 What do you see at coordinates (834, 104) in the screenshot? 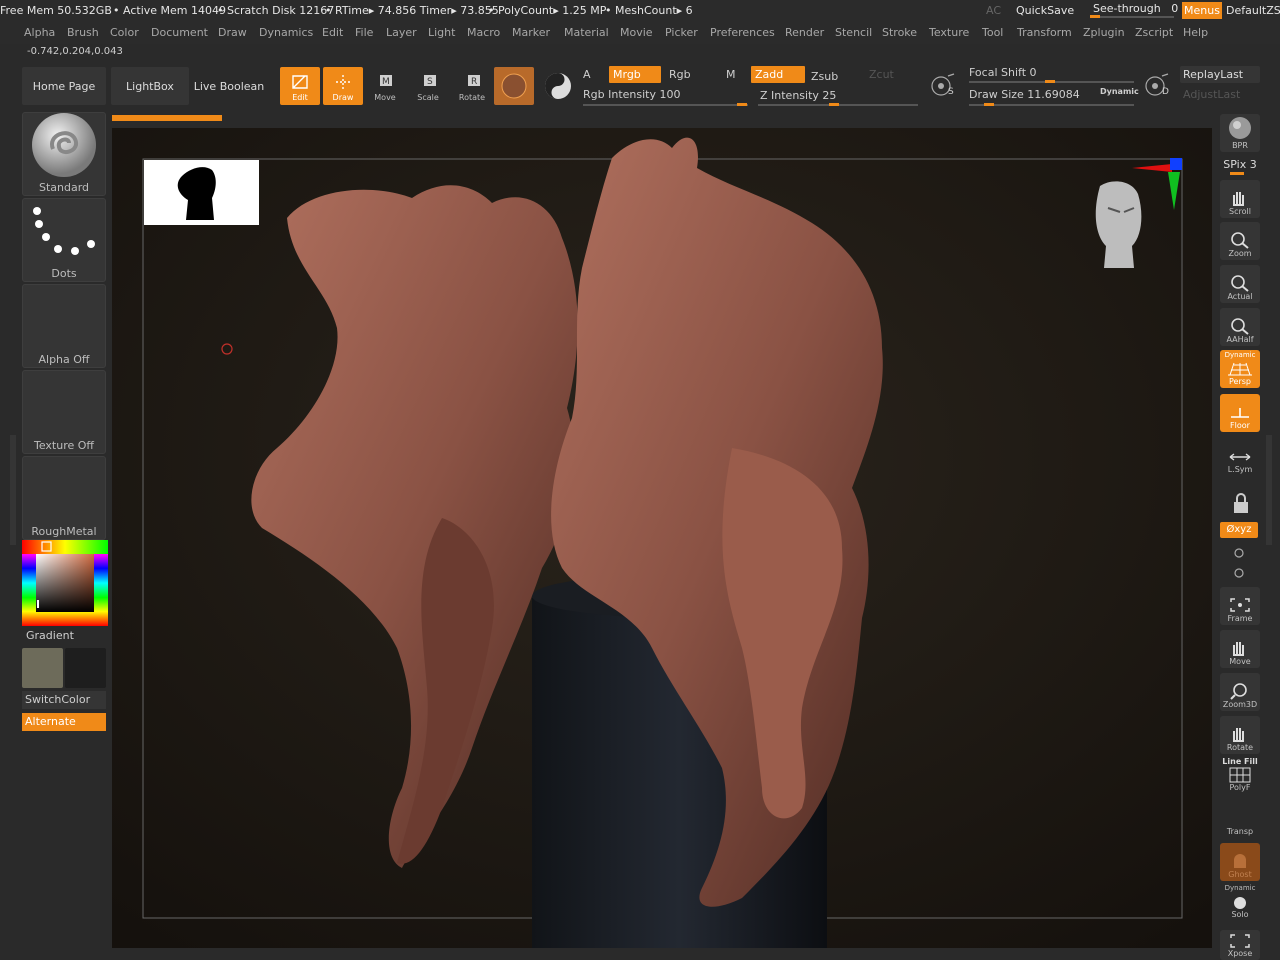
I see `z-intensity-knob` at bounding box center [834, 104].